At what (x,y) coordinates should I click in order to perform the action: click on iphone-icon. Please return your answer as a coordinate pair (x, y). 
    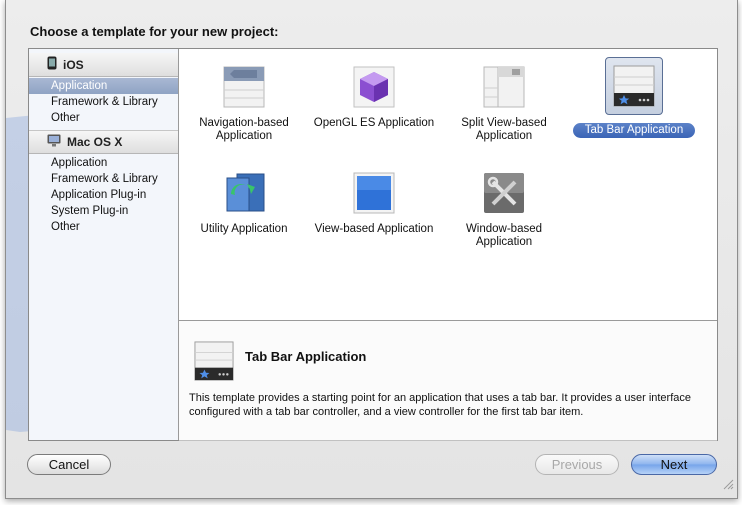
    Looking at the image, I should click on (52, 64).